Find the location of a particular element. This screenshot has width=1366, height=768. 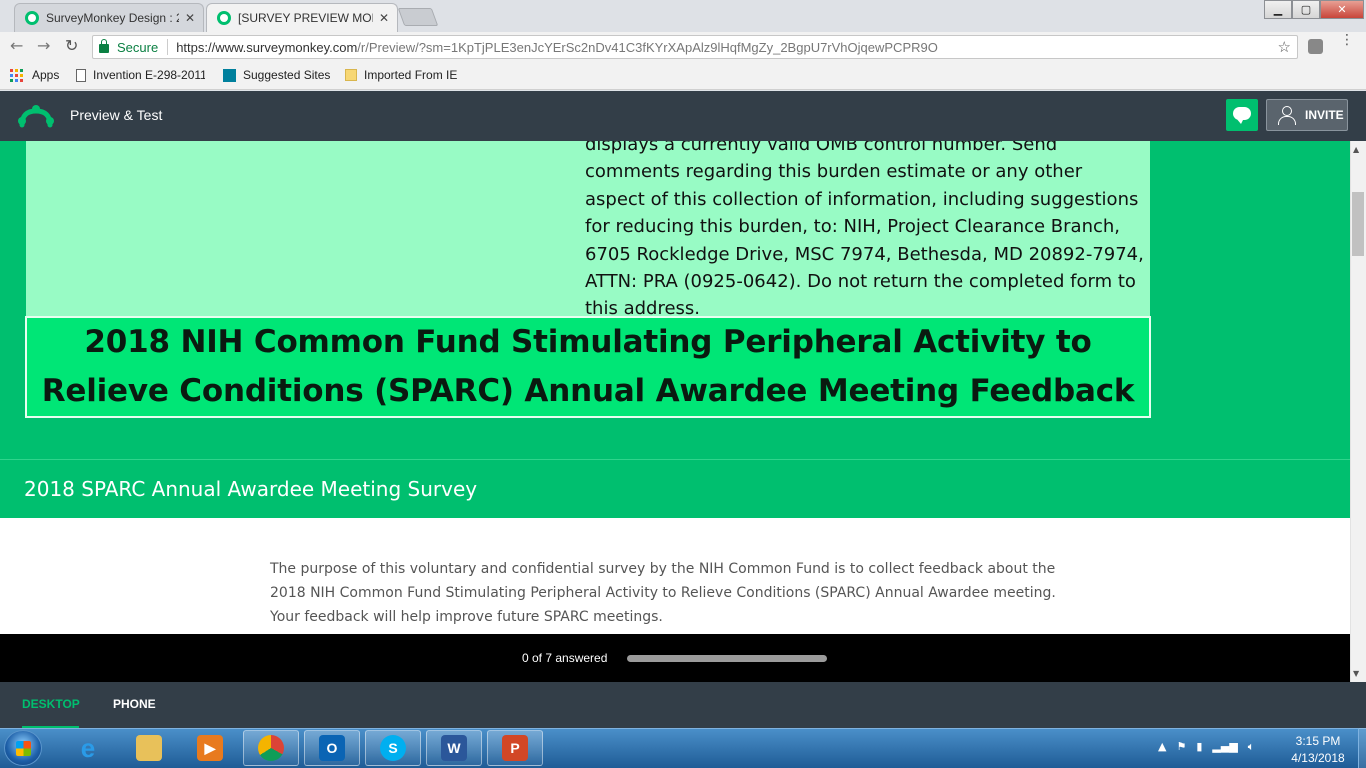

apps-grid-icon is located at coordinates (16, 75).